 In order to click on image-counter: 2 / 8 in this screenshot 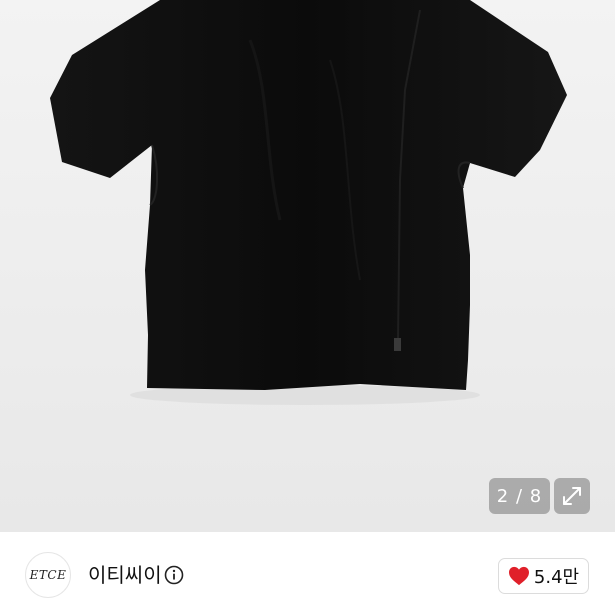, I will do `click(519, 496)`.